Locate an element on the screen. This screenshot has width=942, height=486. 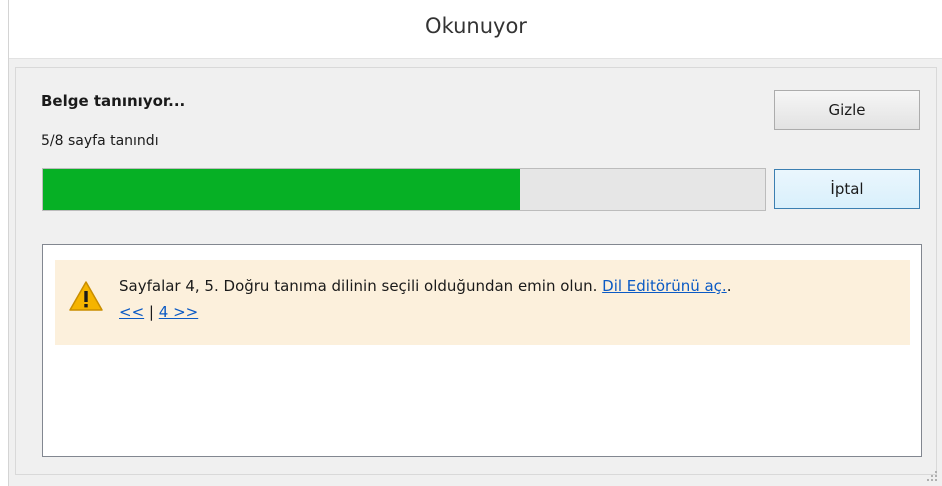
title-bar: Okunuyor is located at coordinates (475, 29).